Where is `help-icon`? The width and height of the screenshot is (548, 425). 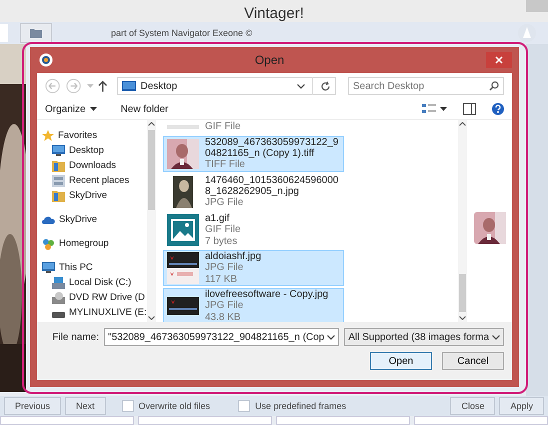 help-icon is located at coordinates (498, 109).